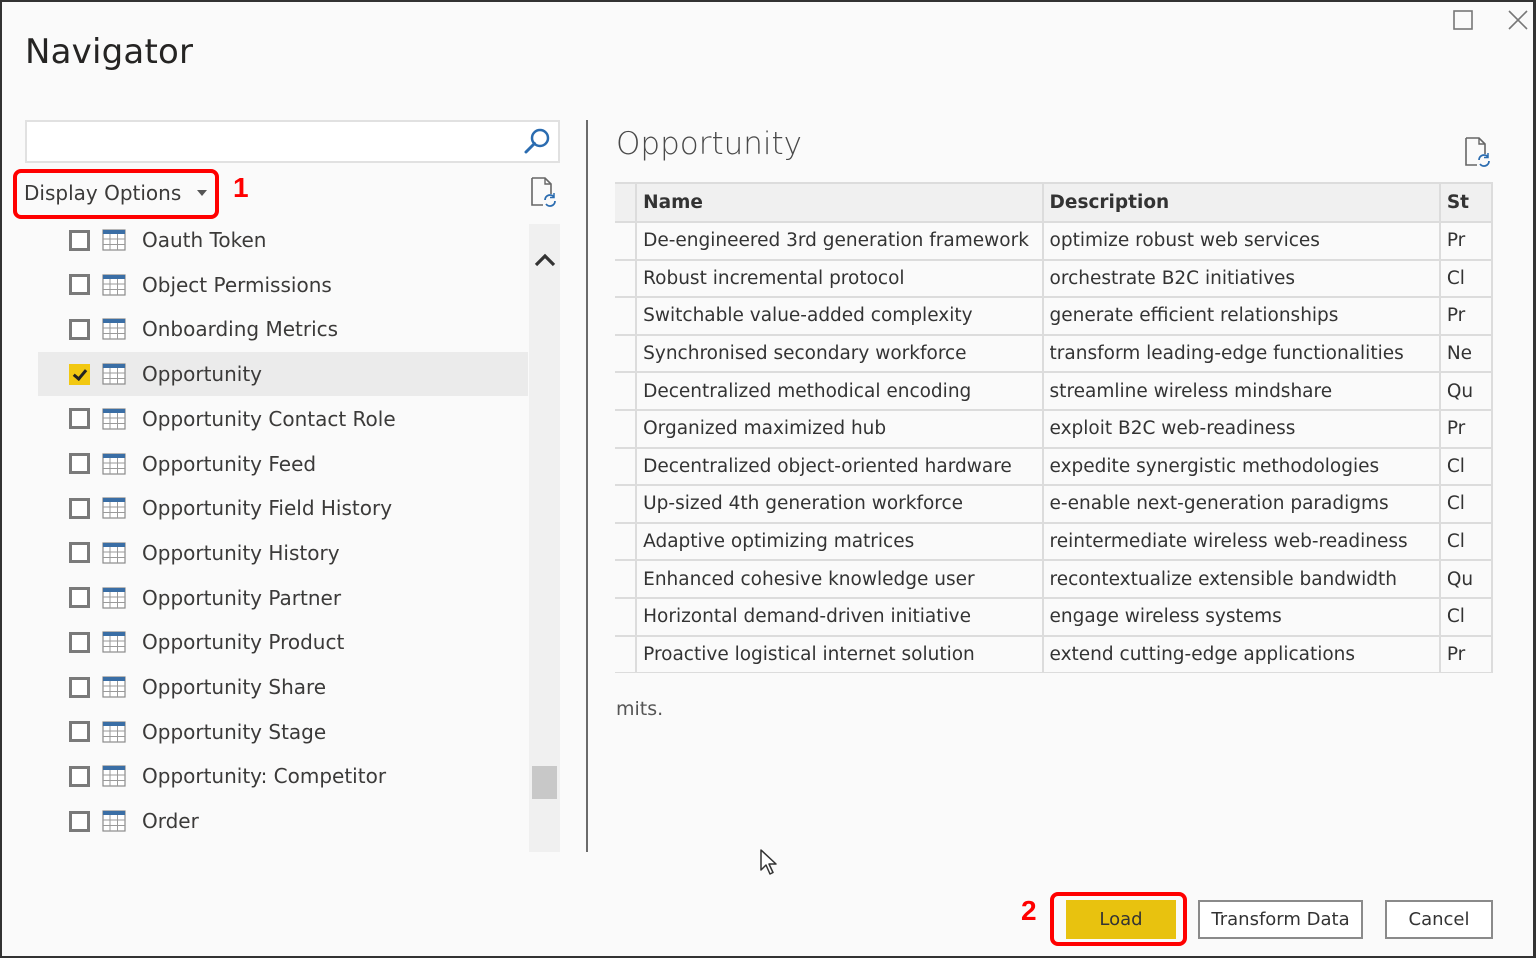 The width and height of the screenshot is (1536, 962). What do you see at coordinates (283, 508) in the screenshot?
I see `list-item: Opportunity Field History` at bounding box center [283, 508].